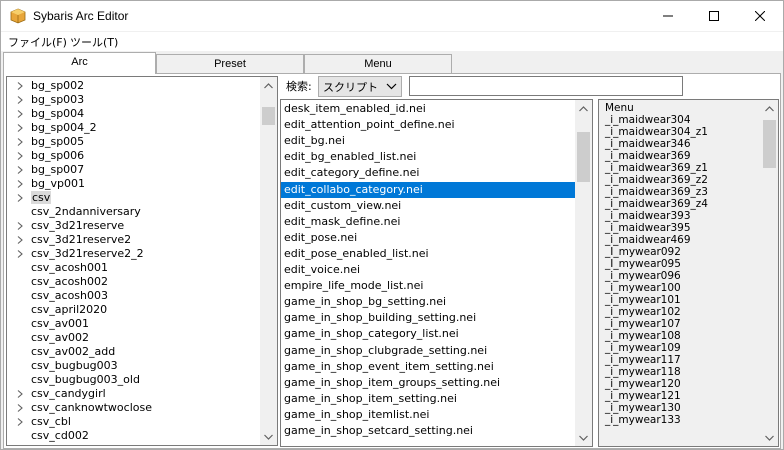 The image size is (784, 450). Describe the element at coordinates (133, 86) in the screenshot. I see `tree-item: bg_sp002` at that location.